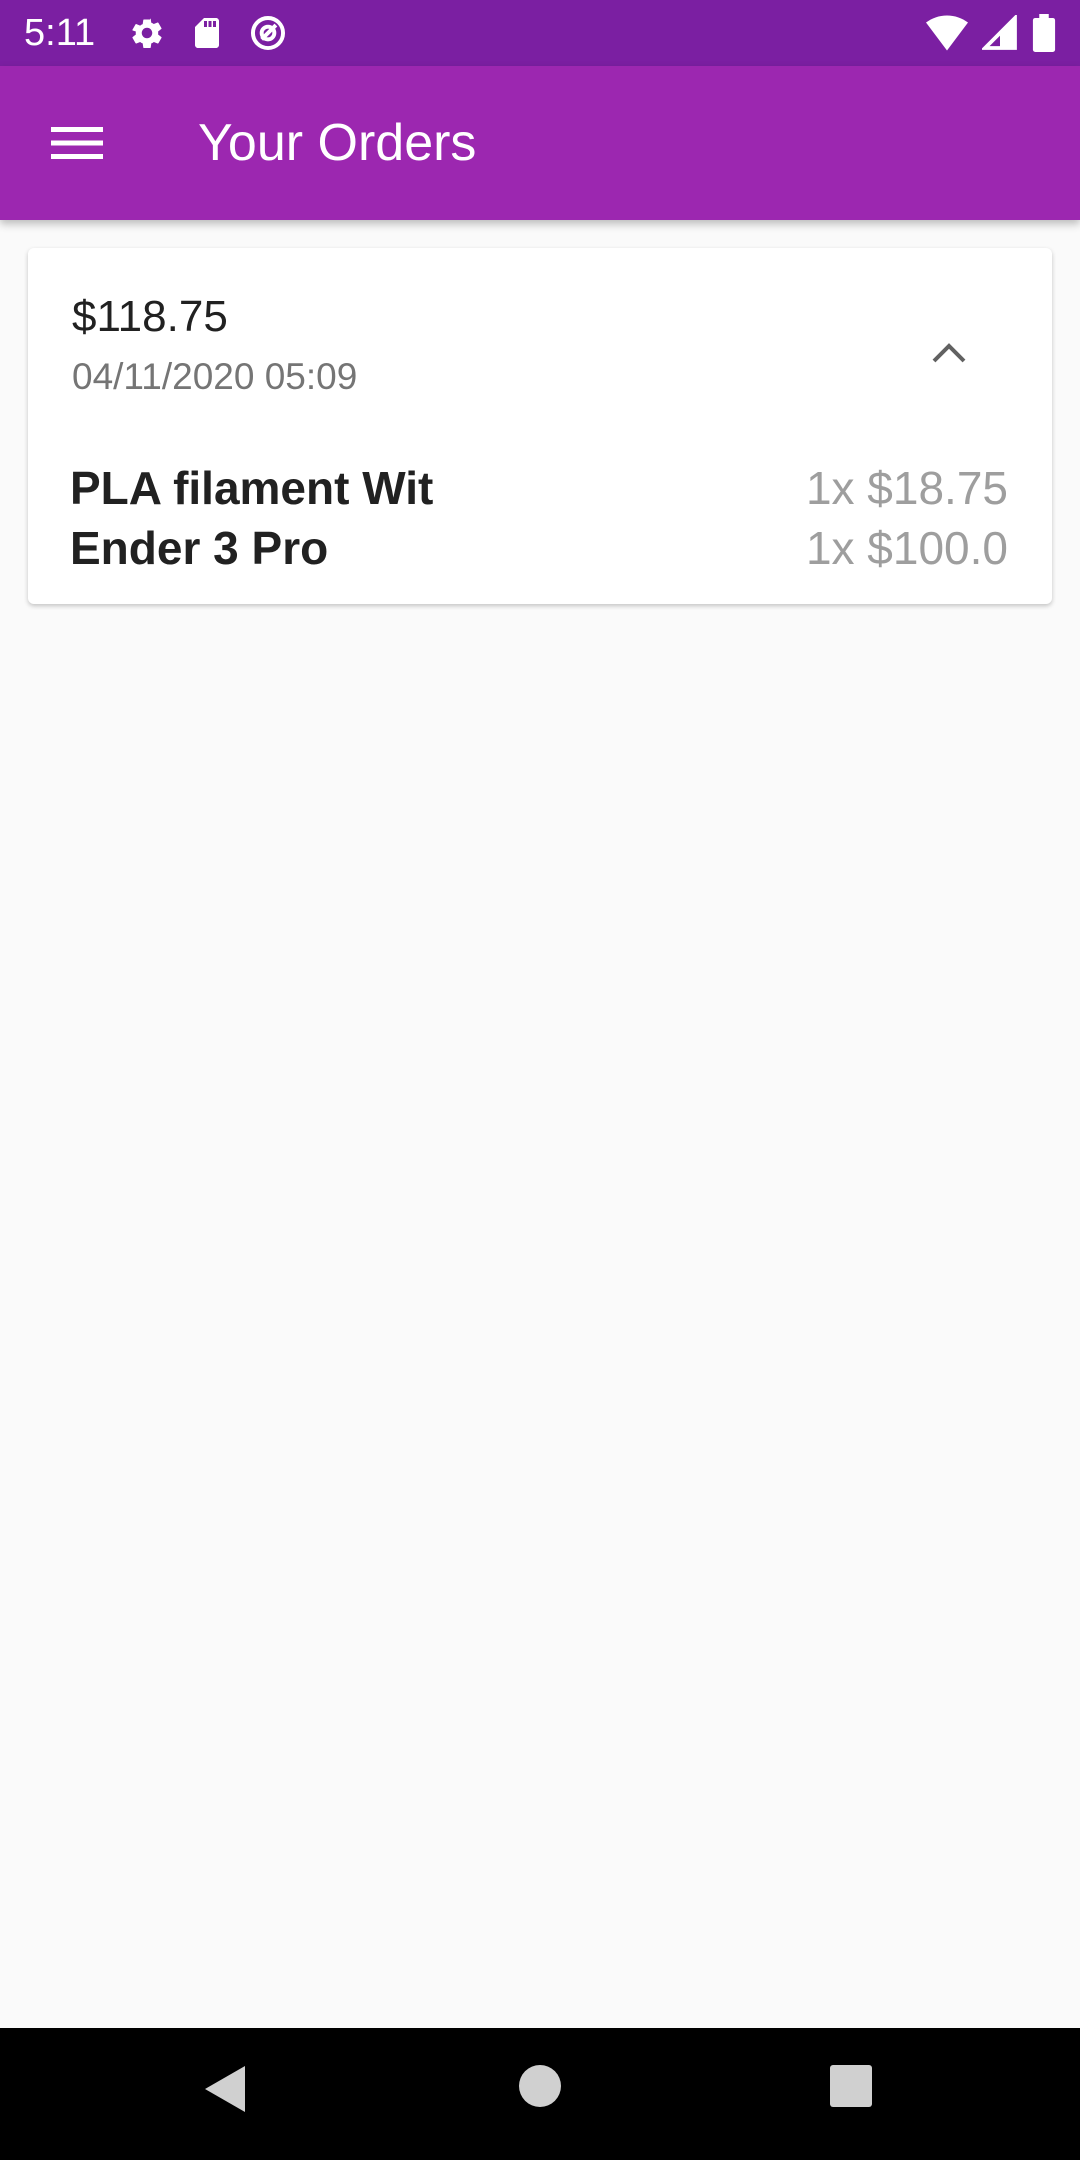 The image size is (1080, 2160). I want to click on chevron-up-icon, so click(949, 353).